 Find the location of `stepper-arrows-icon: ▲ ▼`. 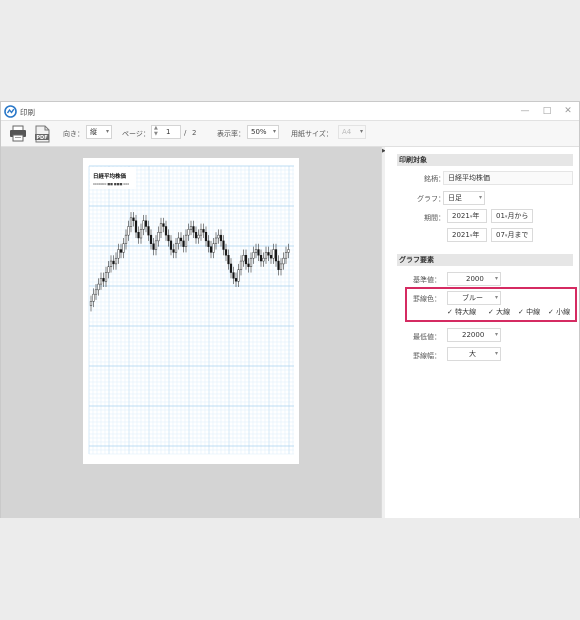

stepper-arrows-icon: ▲ ▼ is located at coordinates (156, 131).